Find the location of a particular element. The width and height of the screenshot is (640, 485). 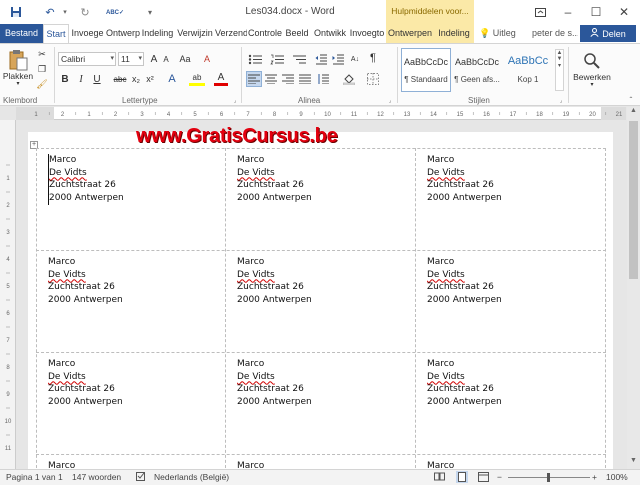

redo-icon: ↻ is located at coordinates (85, 12).